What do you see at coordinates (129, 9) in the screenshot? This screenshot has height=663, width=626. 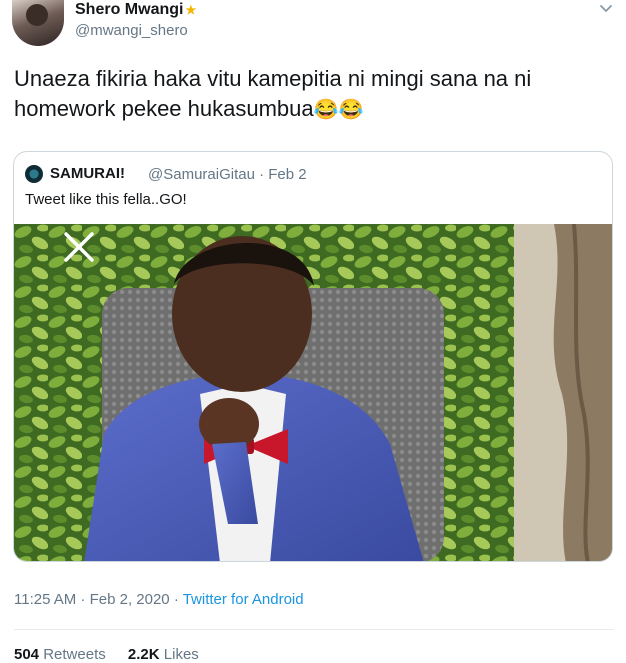 I see `author-name-text: Shero Mwangi` at bounding box center [129, 9].